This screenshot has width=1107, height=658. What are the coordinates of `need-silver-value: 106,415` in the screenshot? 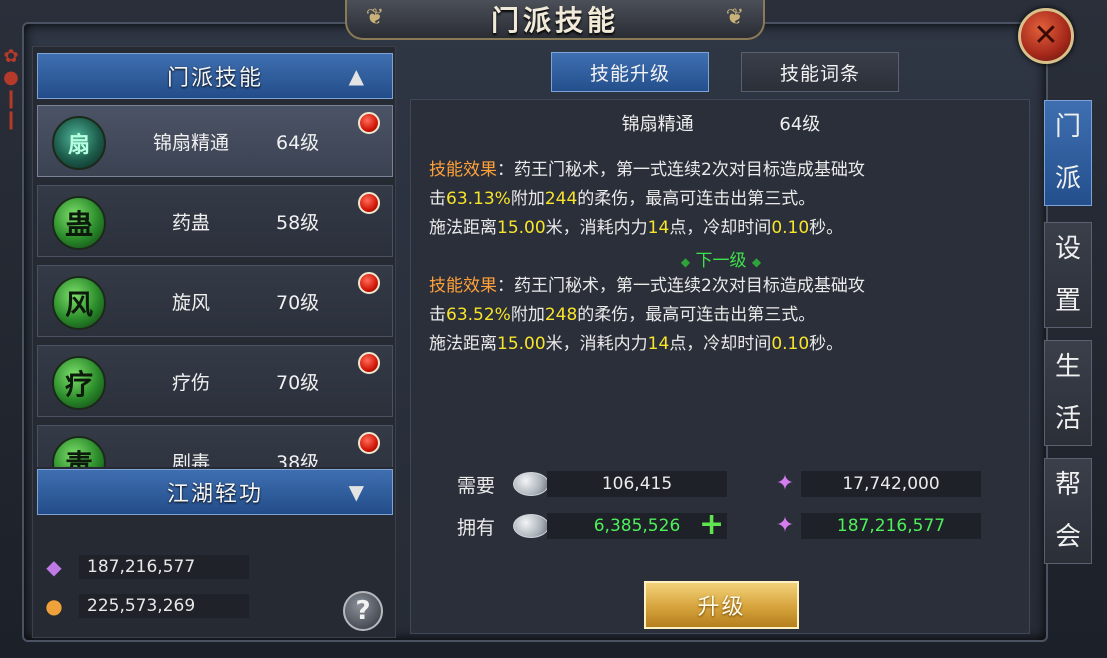 It's located at (637, 484).